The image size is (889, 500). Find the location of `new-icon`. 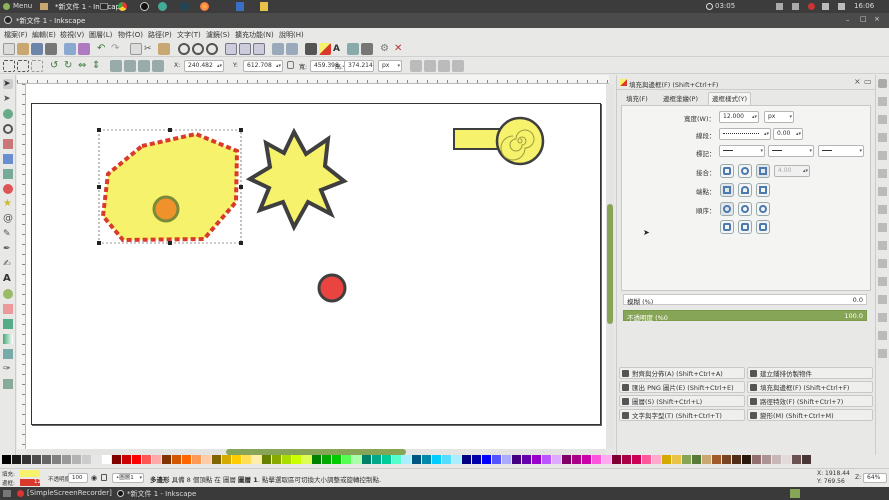

new-icon is located at coordinates (9, 49).